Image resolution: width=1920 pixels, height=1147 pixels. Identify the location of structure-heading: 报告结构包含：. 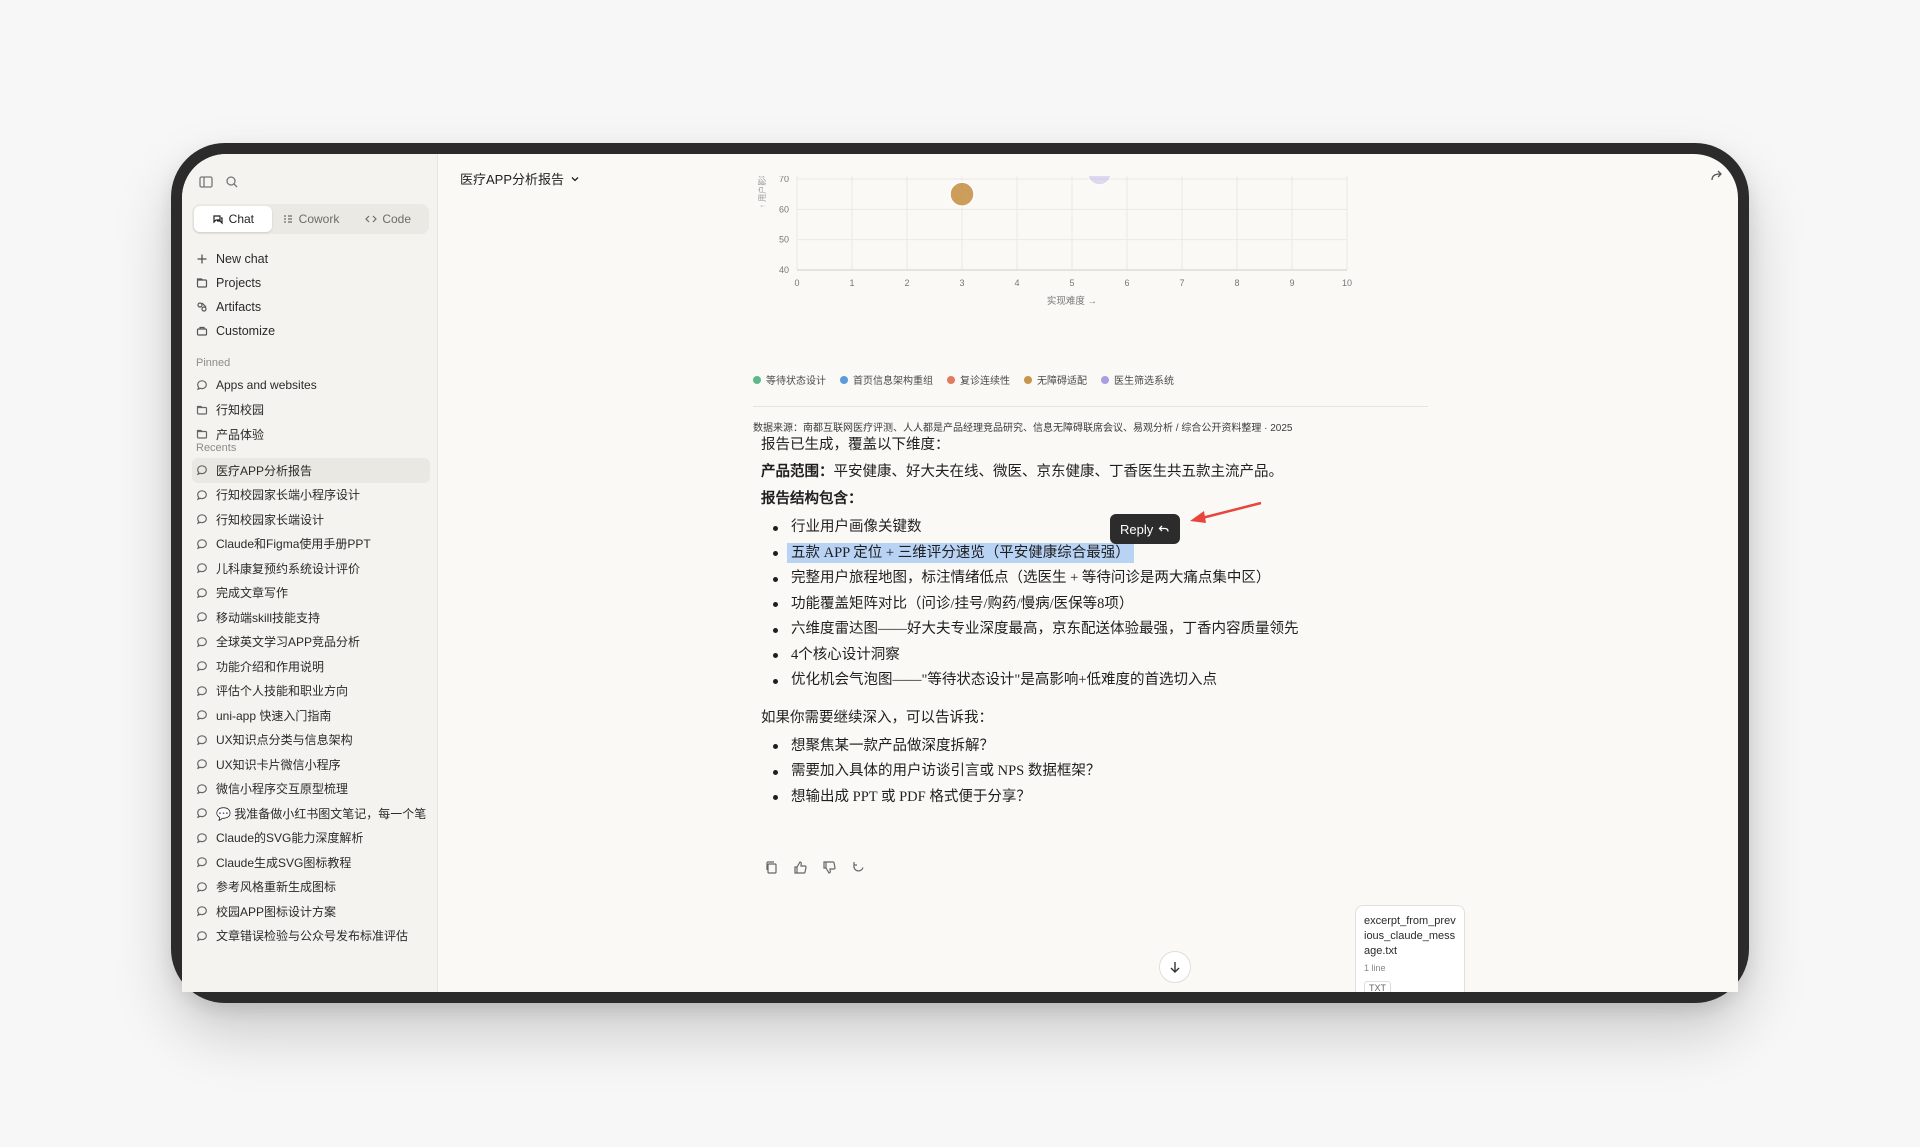
(812, 499).